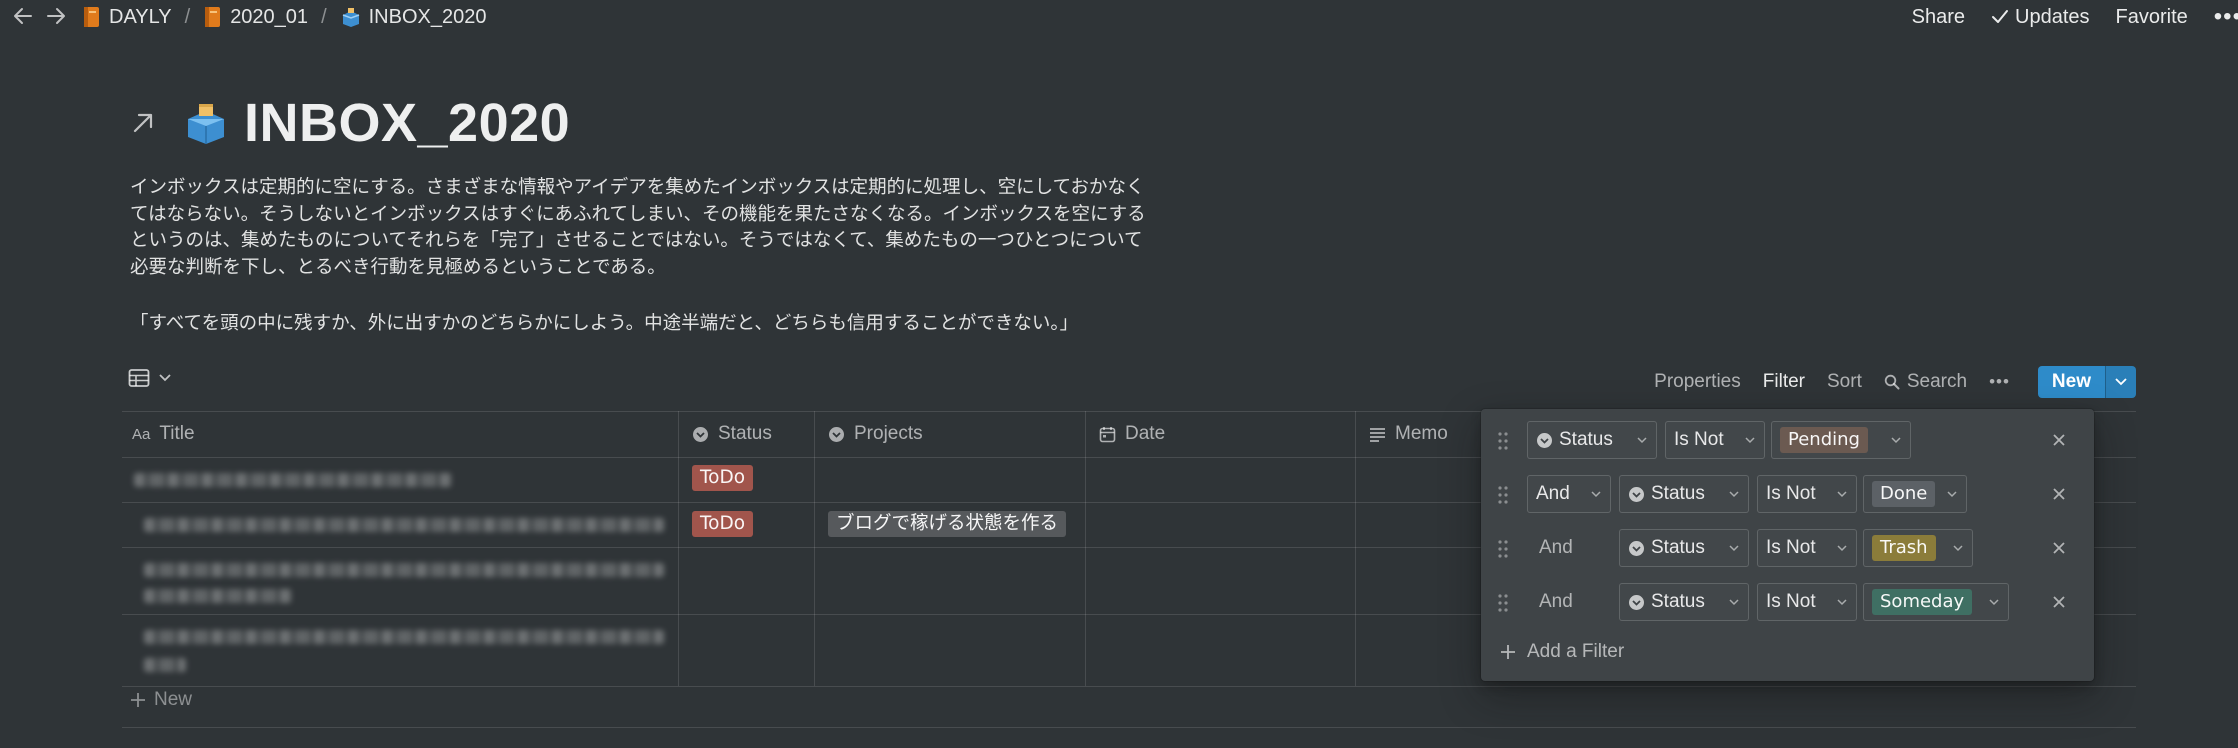  Describe the element at coordinates (1936, 602) in the screenshot. I see `filter-value-select: Someday` at that location.